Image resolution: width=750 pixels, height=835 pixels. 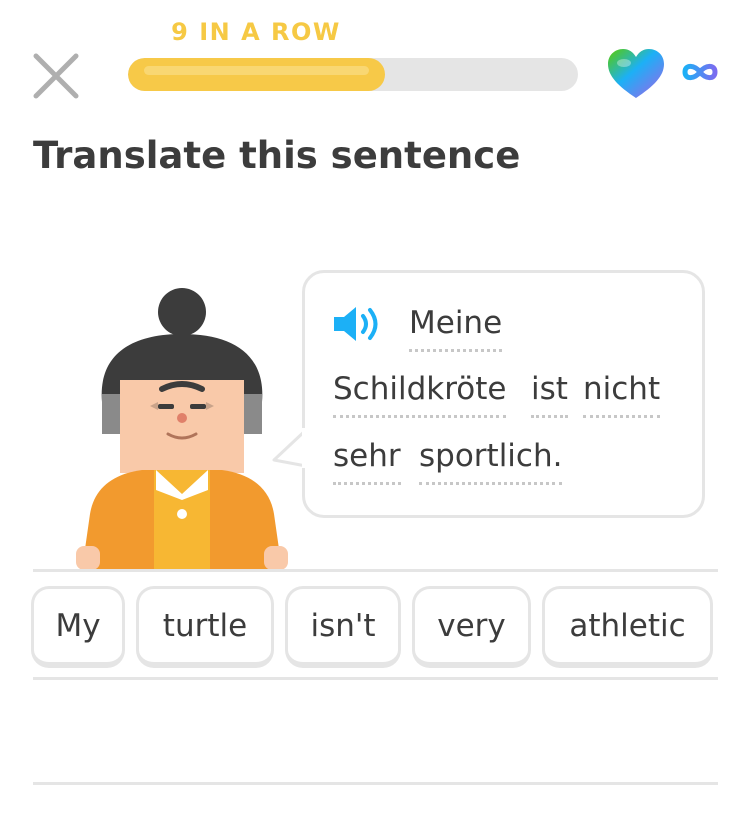 What do you see at coordinates (256, 32) in the screenshot?
I see `streak-label: 9 IN A ROW` at bounding box center [256, 32].